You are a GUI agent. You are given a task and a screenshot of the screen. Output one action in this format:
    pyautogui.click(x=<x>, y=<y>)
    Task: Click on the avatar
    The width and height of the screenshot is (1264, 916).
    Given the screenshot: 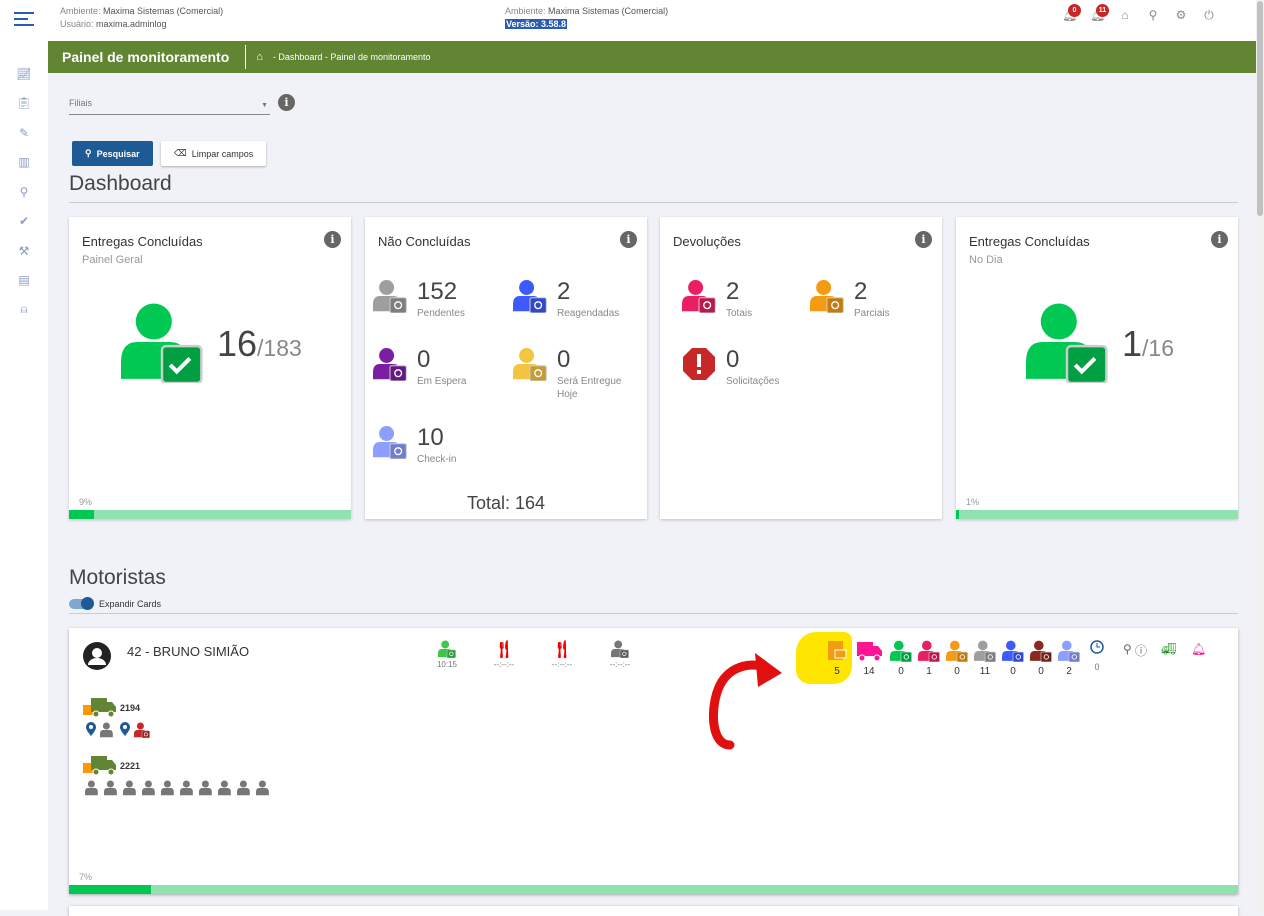 What is the action you would take?
    pyautogui.click(x=97, y=656)
    